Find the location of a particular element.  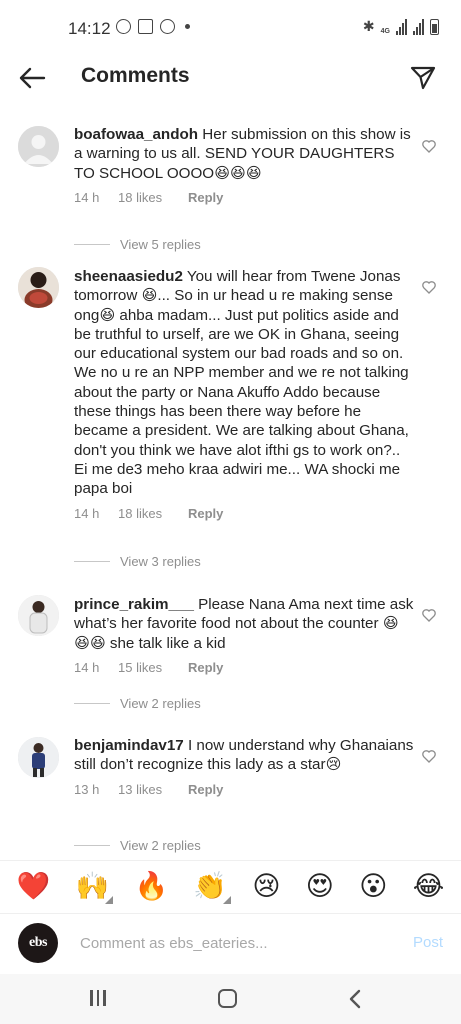

default-avatar-icon is located at coordinates (38, 146).